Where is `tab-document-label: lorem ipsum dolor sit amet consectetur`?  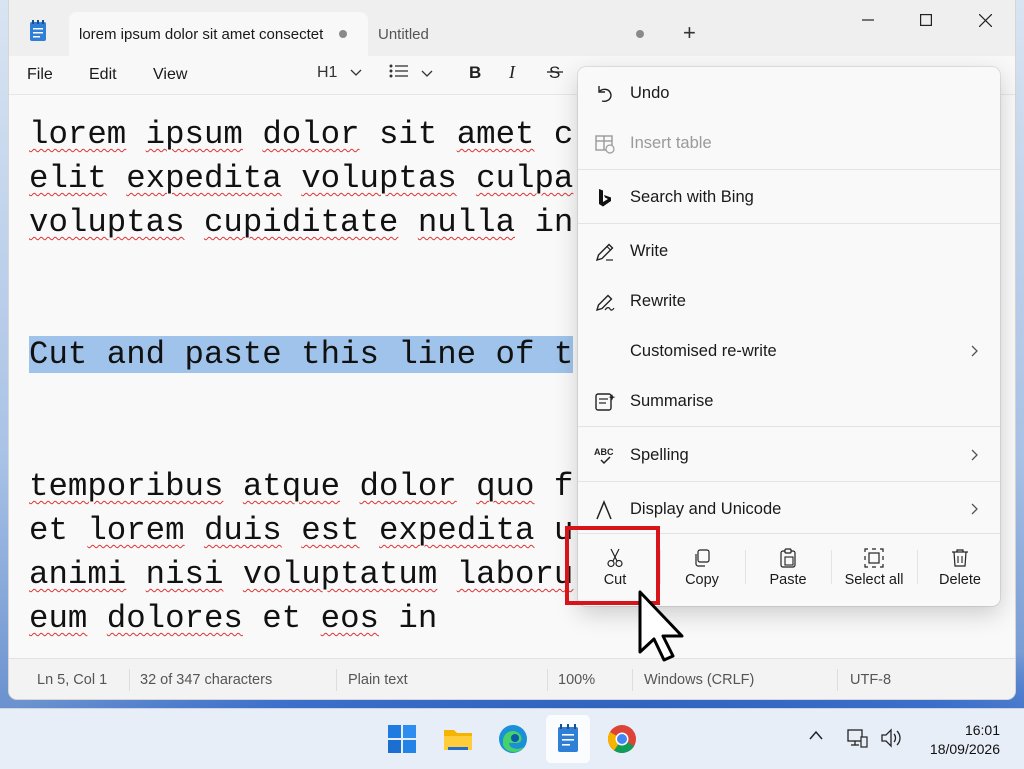
tab-document-label: lorem ipsum dolor sit amet consectetur is located at coordinates (201, 34).